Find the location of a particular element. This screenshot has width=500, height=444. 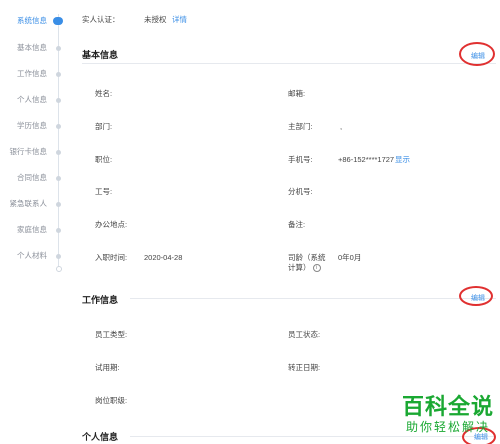

nav-item-system-info: 系统信息 is located at coordinates (36, 21).